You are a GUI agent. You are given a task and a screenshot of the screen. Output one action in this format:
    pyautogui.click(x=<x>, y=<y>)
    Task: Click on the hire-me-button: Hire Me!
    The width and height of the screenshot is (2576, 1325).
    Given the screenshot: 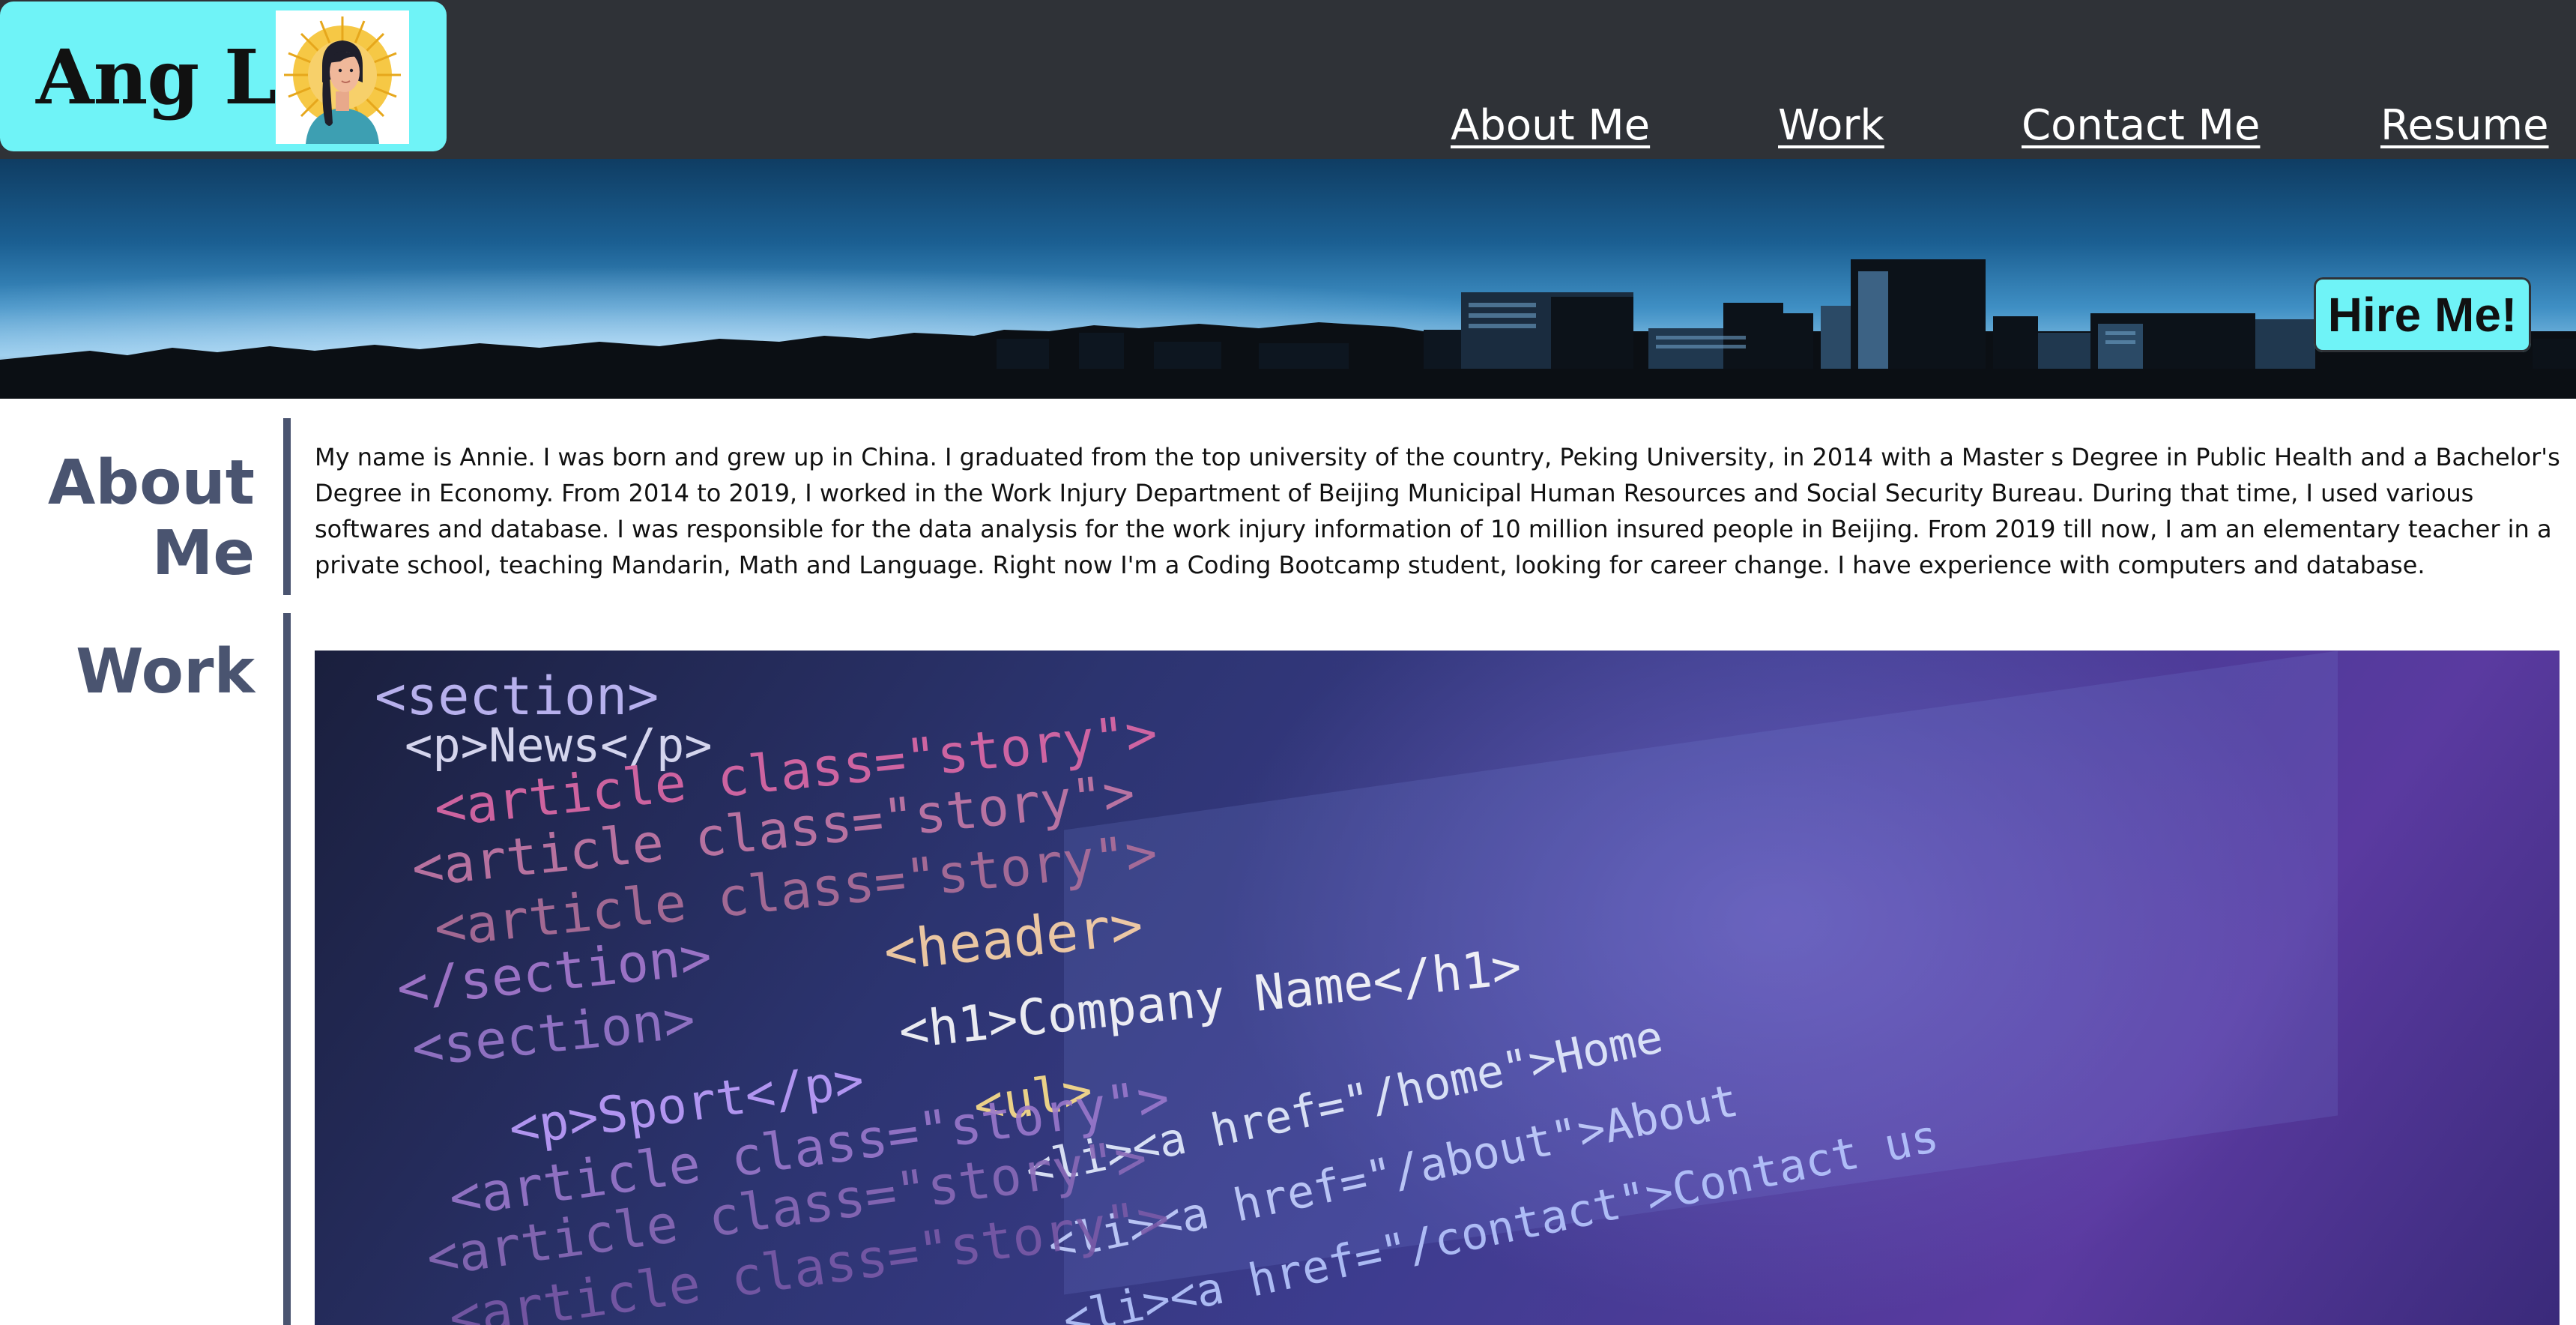 What is the action you would take?
    pyautogui.click(x=2422, y=314)
    